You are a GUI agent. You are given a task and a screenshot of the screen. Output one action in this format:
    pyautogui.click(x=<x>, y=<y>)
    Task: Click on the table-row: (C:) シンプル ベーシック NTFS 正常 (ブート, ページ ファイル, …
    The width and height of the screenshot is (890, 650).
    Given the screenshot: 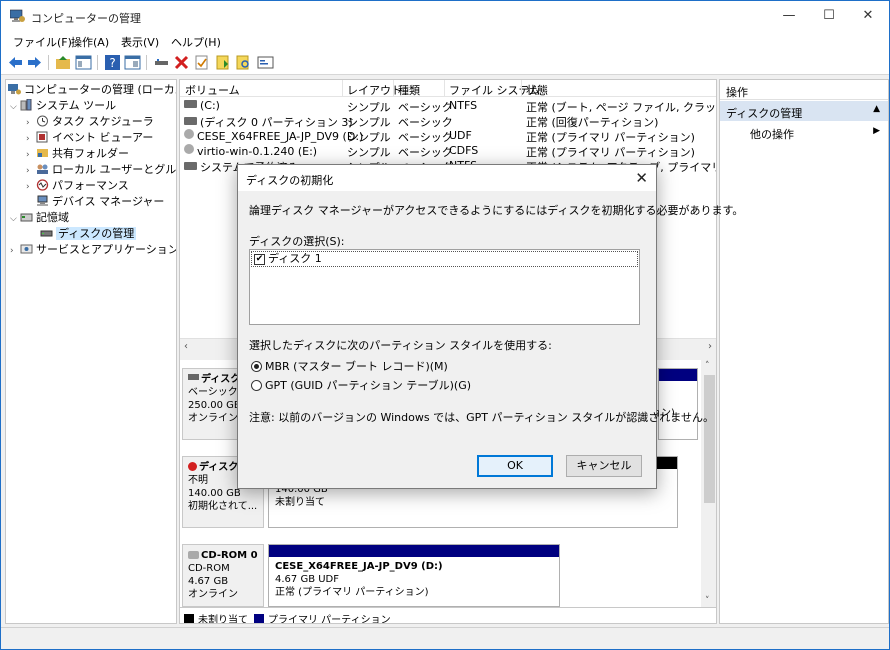 What is the action you would take?
    pyautogui.click(x=448, y=106)
    